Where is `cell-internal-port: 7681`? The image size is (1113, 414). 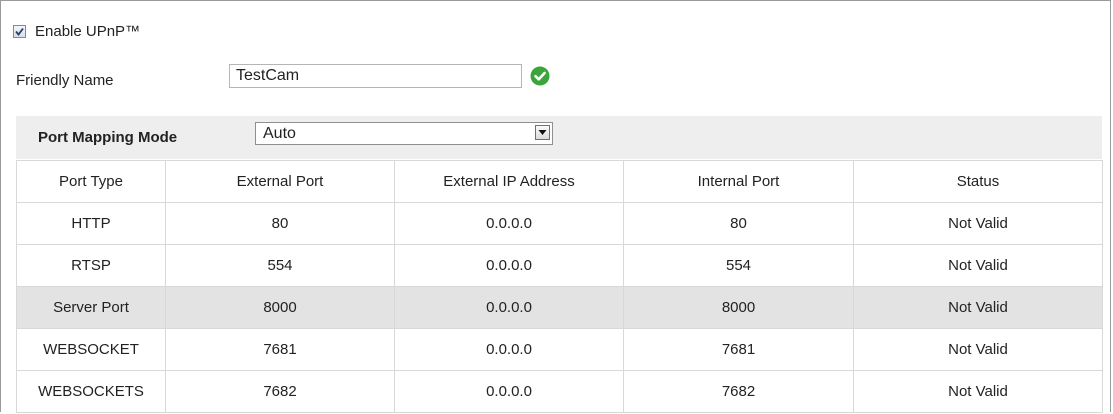
cell-internal-port: 7681 is located at coordinates (738, 349).